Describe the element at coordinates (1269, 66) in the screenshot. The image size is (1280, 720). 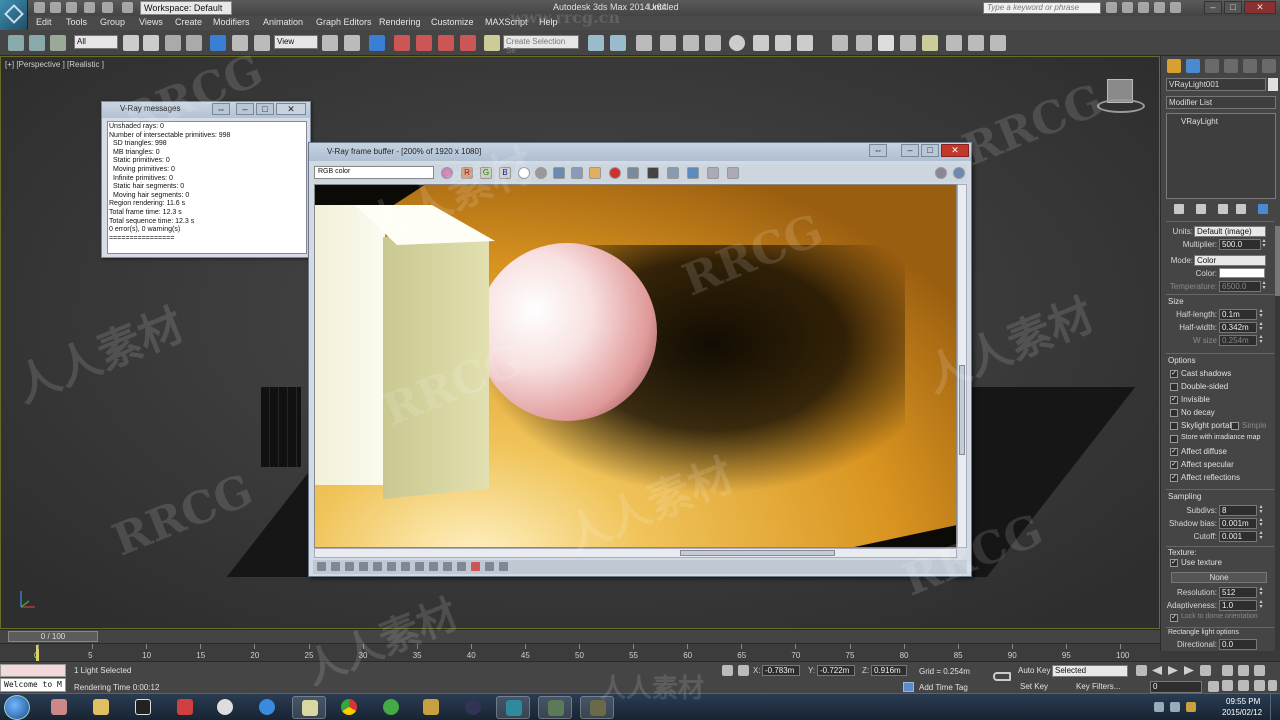
I see `utilities-tab-icon` at that location.